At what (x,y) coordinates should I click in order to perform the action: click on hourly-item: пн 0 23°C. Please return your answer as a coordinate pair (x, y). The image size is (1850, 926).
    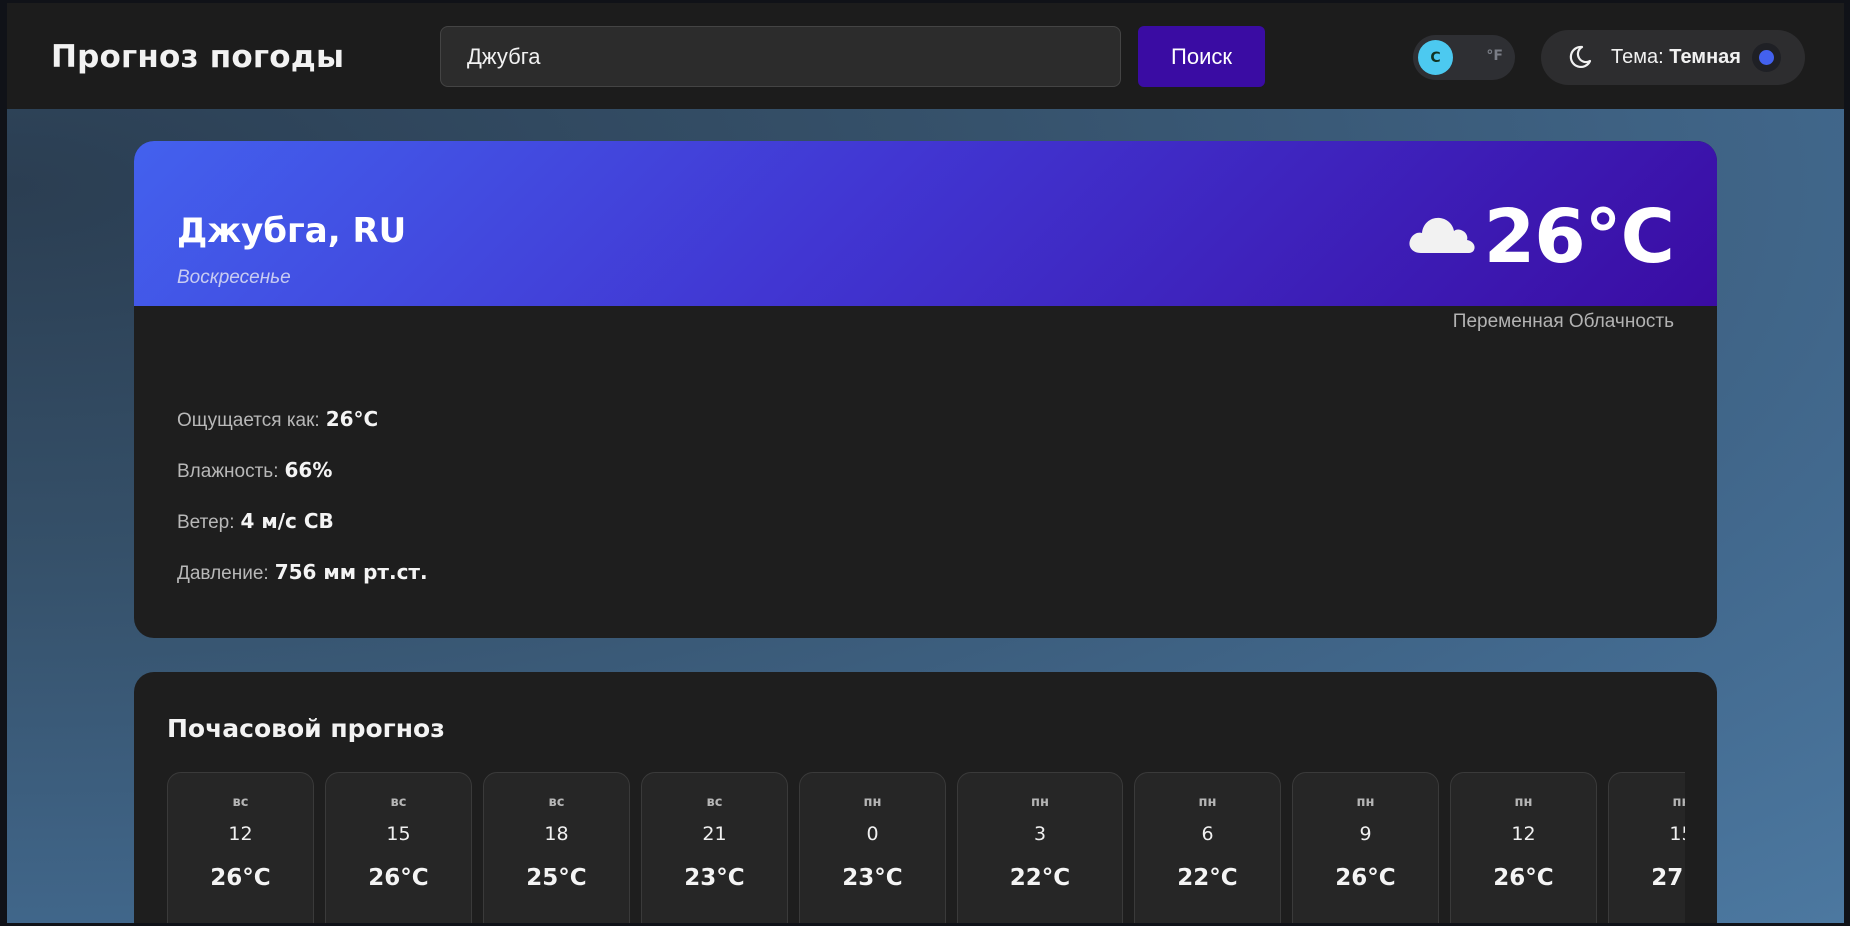
    Looking at the image, I should click on (872, 847).